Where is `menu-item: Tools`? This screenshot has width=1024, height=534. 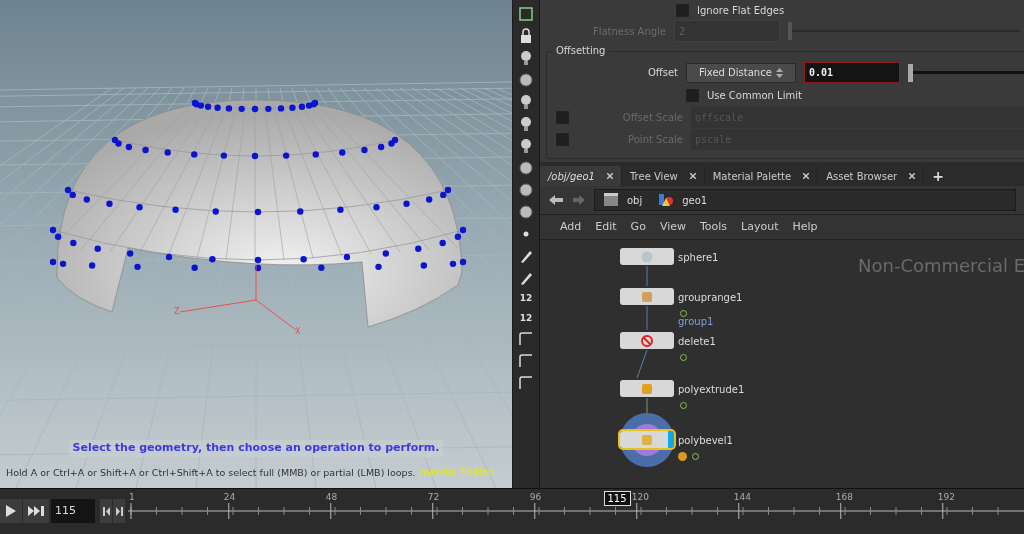 menu-item: Tools is located at coordinates (714, 227).